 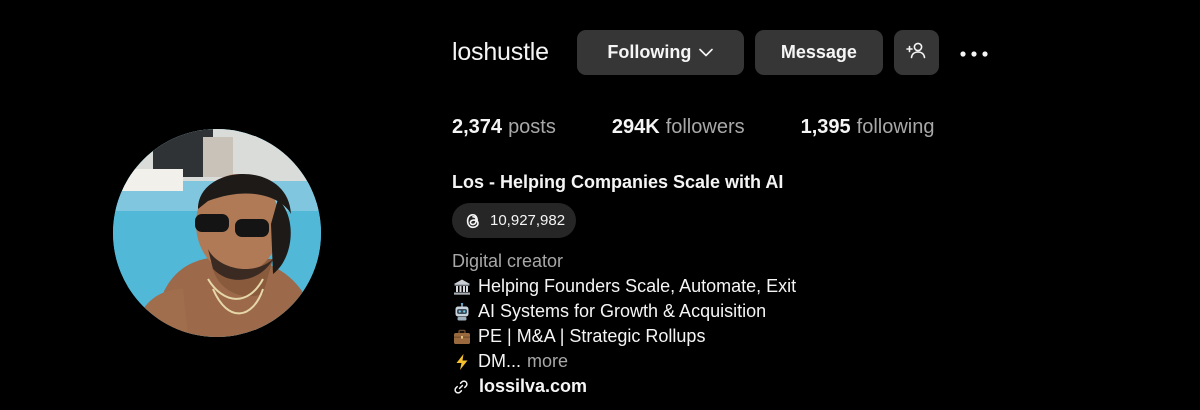 What do you see at coordinates (462, 312) in the screenshot?
I see `robot-emoji-icon` at bounding box center [462, 312].